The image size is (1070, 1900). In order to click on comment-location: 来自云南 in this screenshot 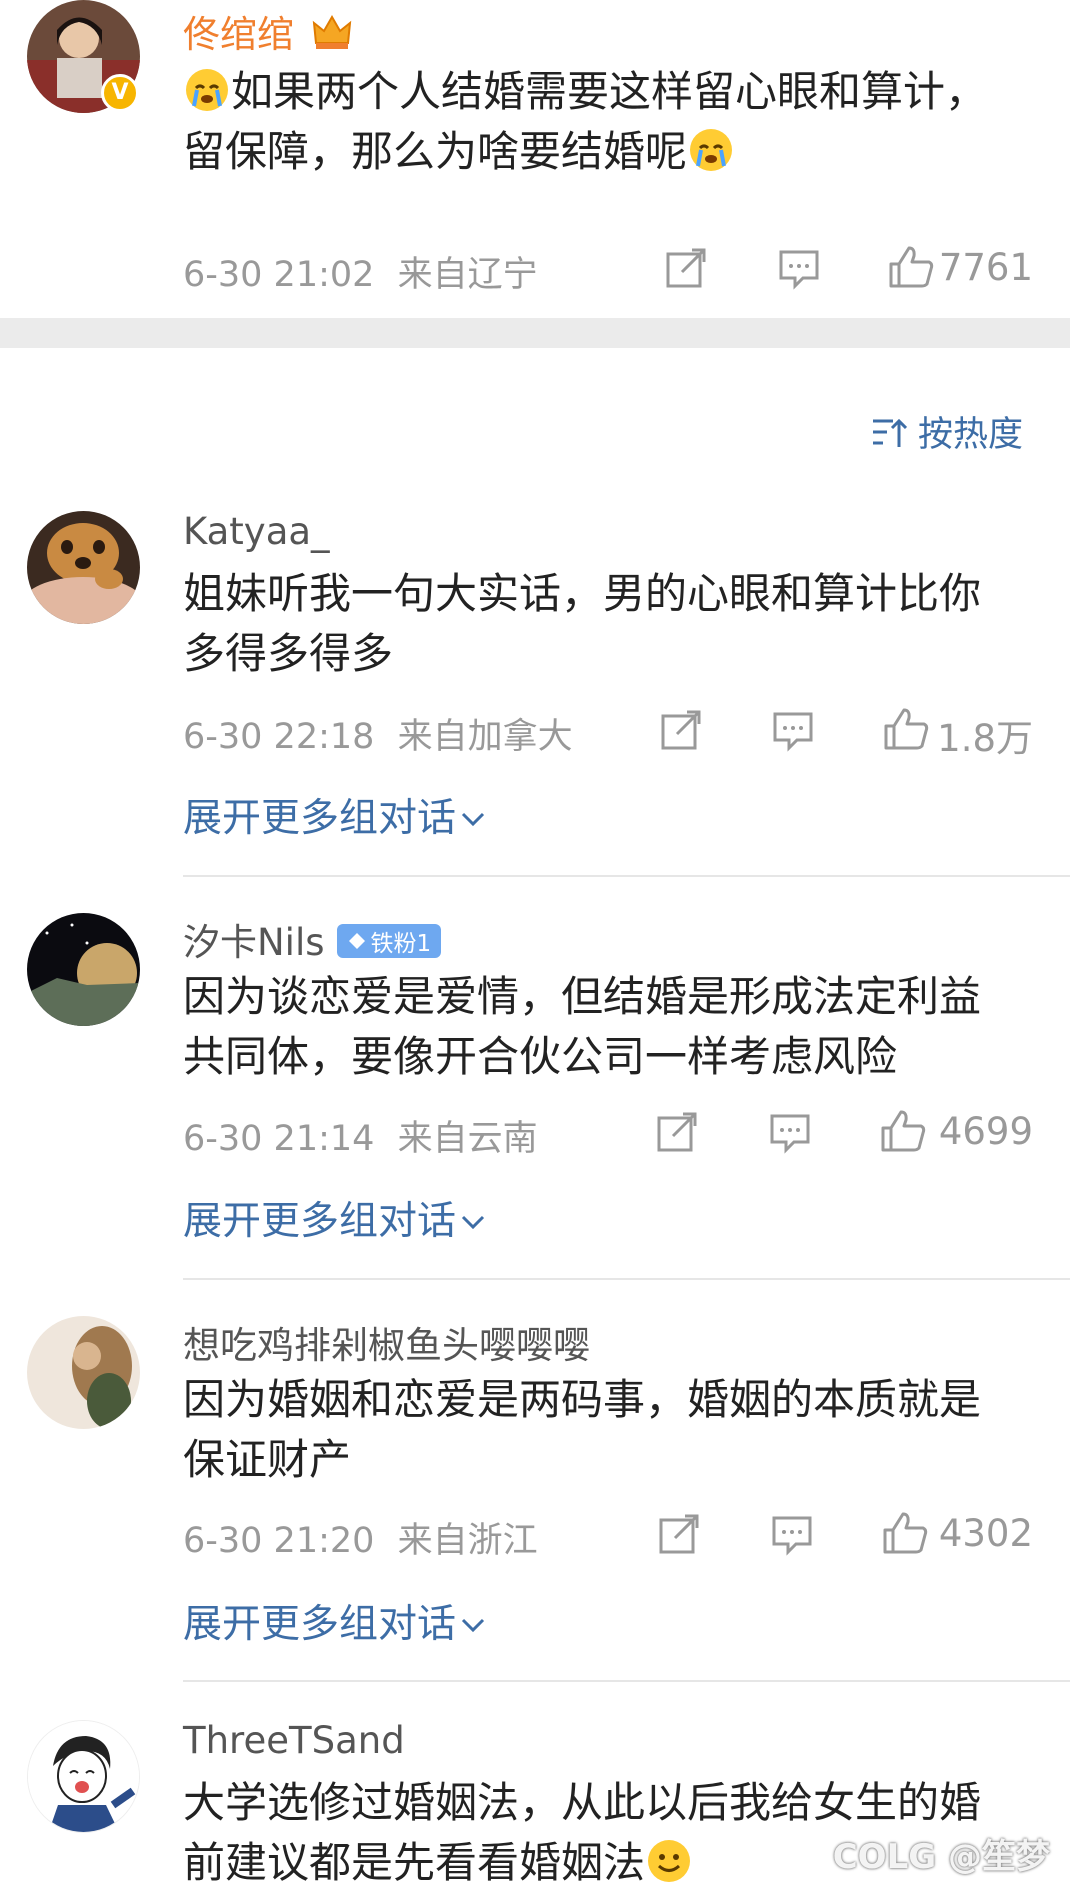, I will do `click(467, 1139)`.